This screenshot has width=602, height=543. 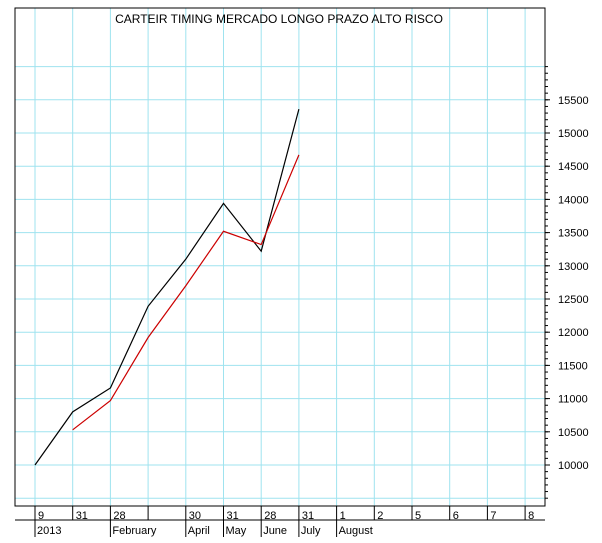 What do you see at coordinates (573, 167) in the screenshot?
I see `y-tick-label: 14500` at bounding box center [573, 167].